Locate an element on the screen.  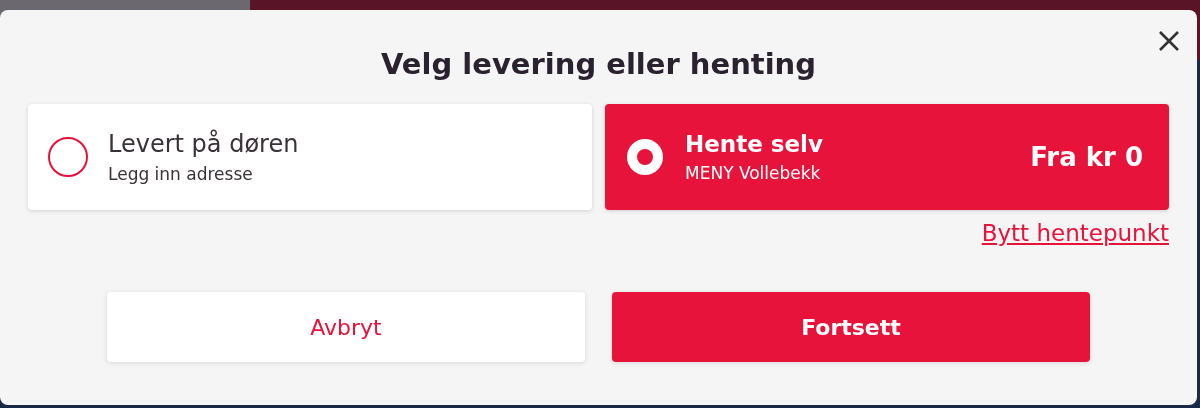
delivery-option-card: Hente selv MENY Vollebekk Fra kr 0 is located at coordinates (887, 157).